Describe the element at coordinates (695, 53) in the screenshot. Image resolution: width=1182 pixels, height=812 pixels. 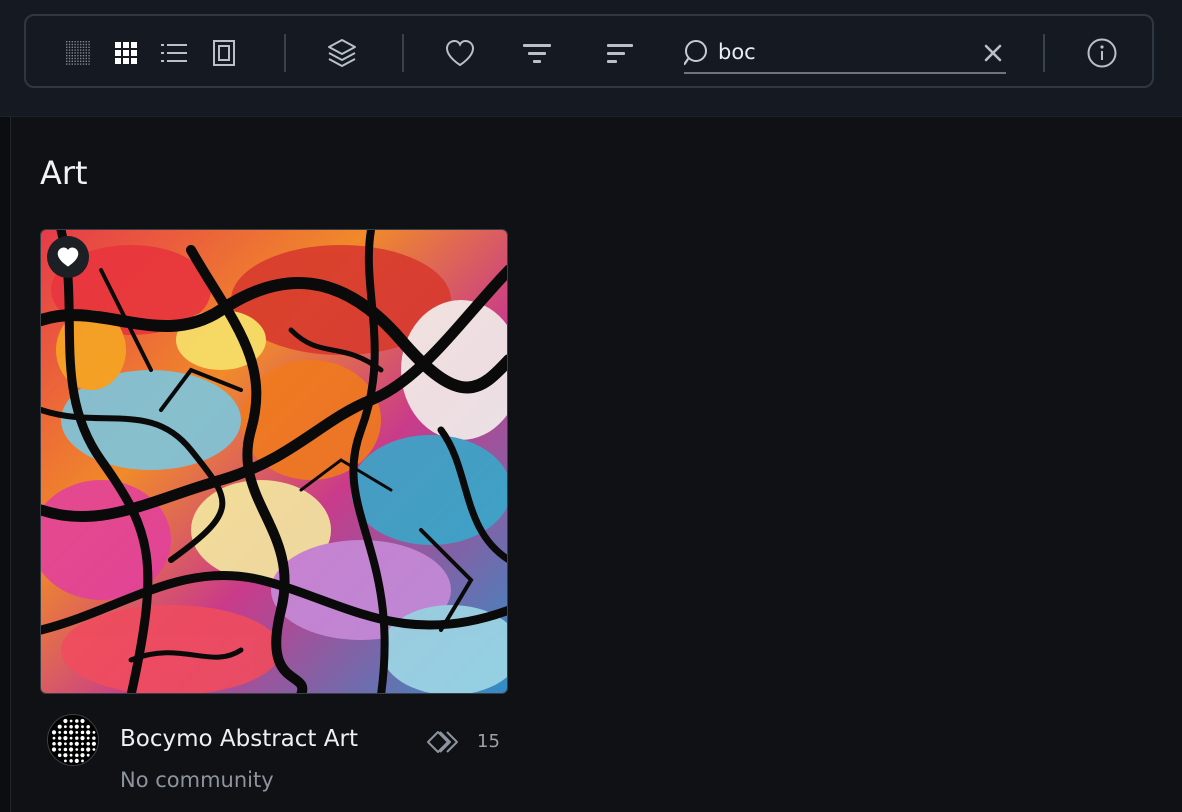
I see `search-icon` at that location.